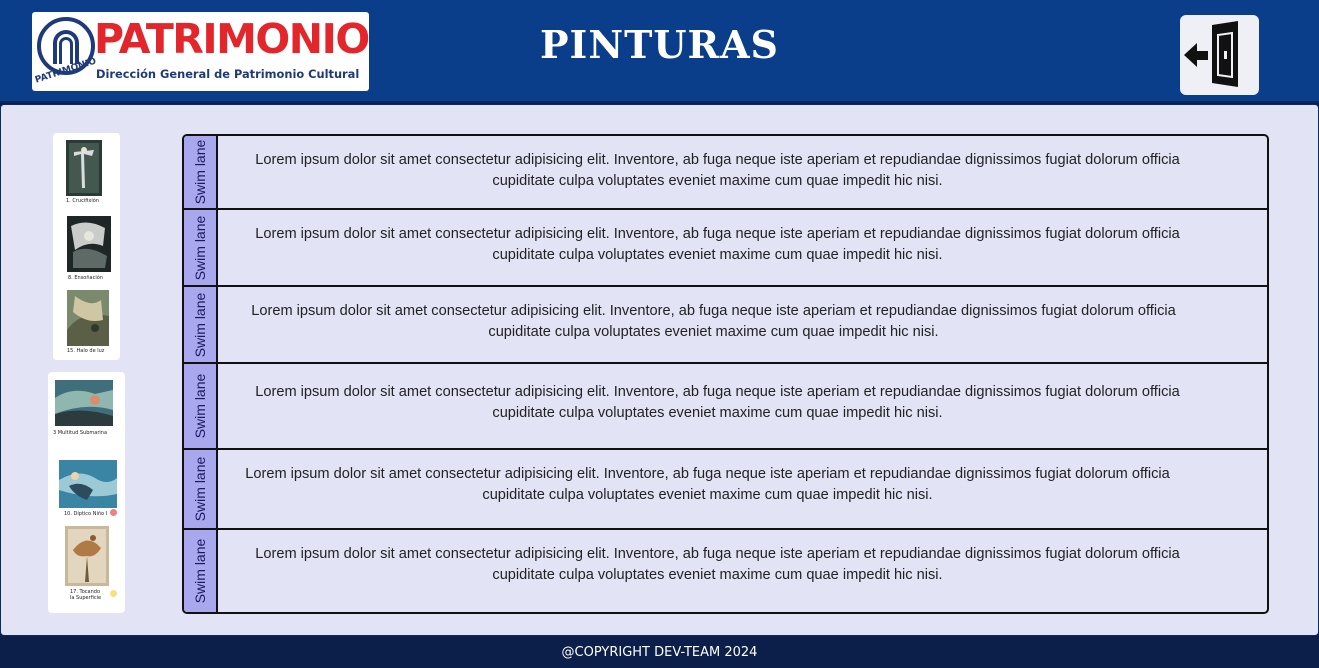 Image resolution: width=1319 pixels, height=668 pixels. I want to click on thumbnail-caption: 8. Ensoñación, so click(85, 278).